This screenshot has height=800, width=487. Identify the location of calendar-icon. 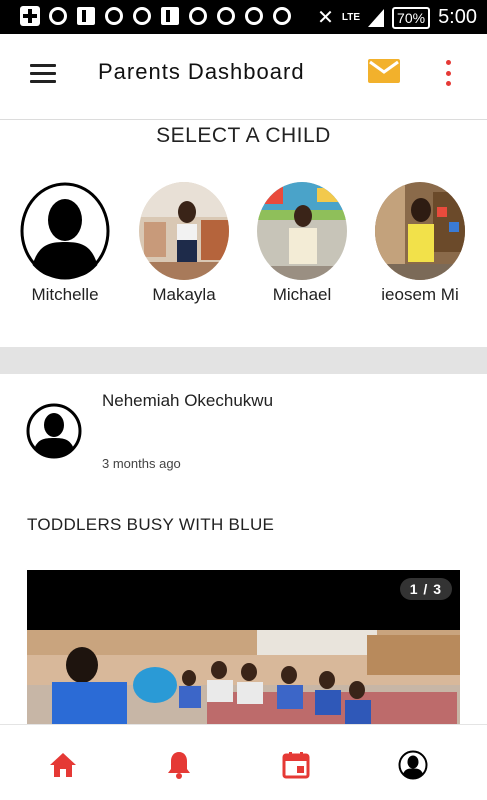
(296, 765).